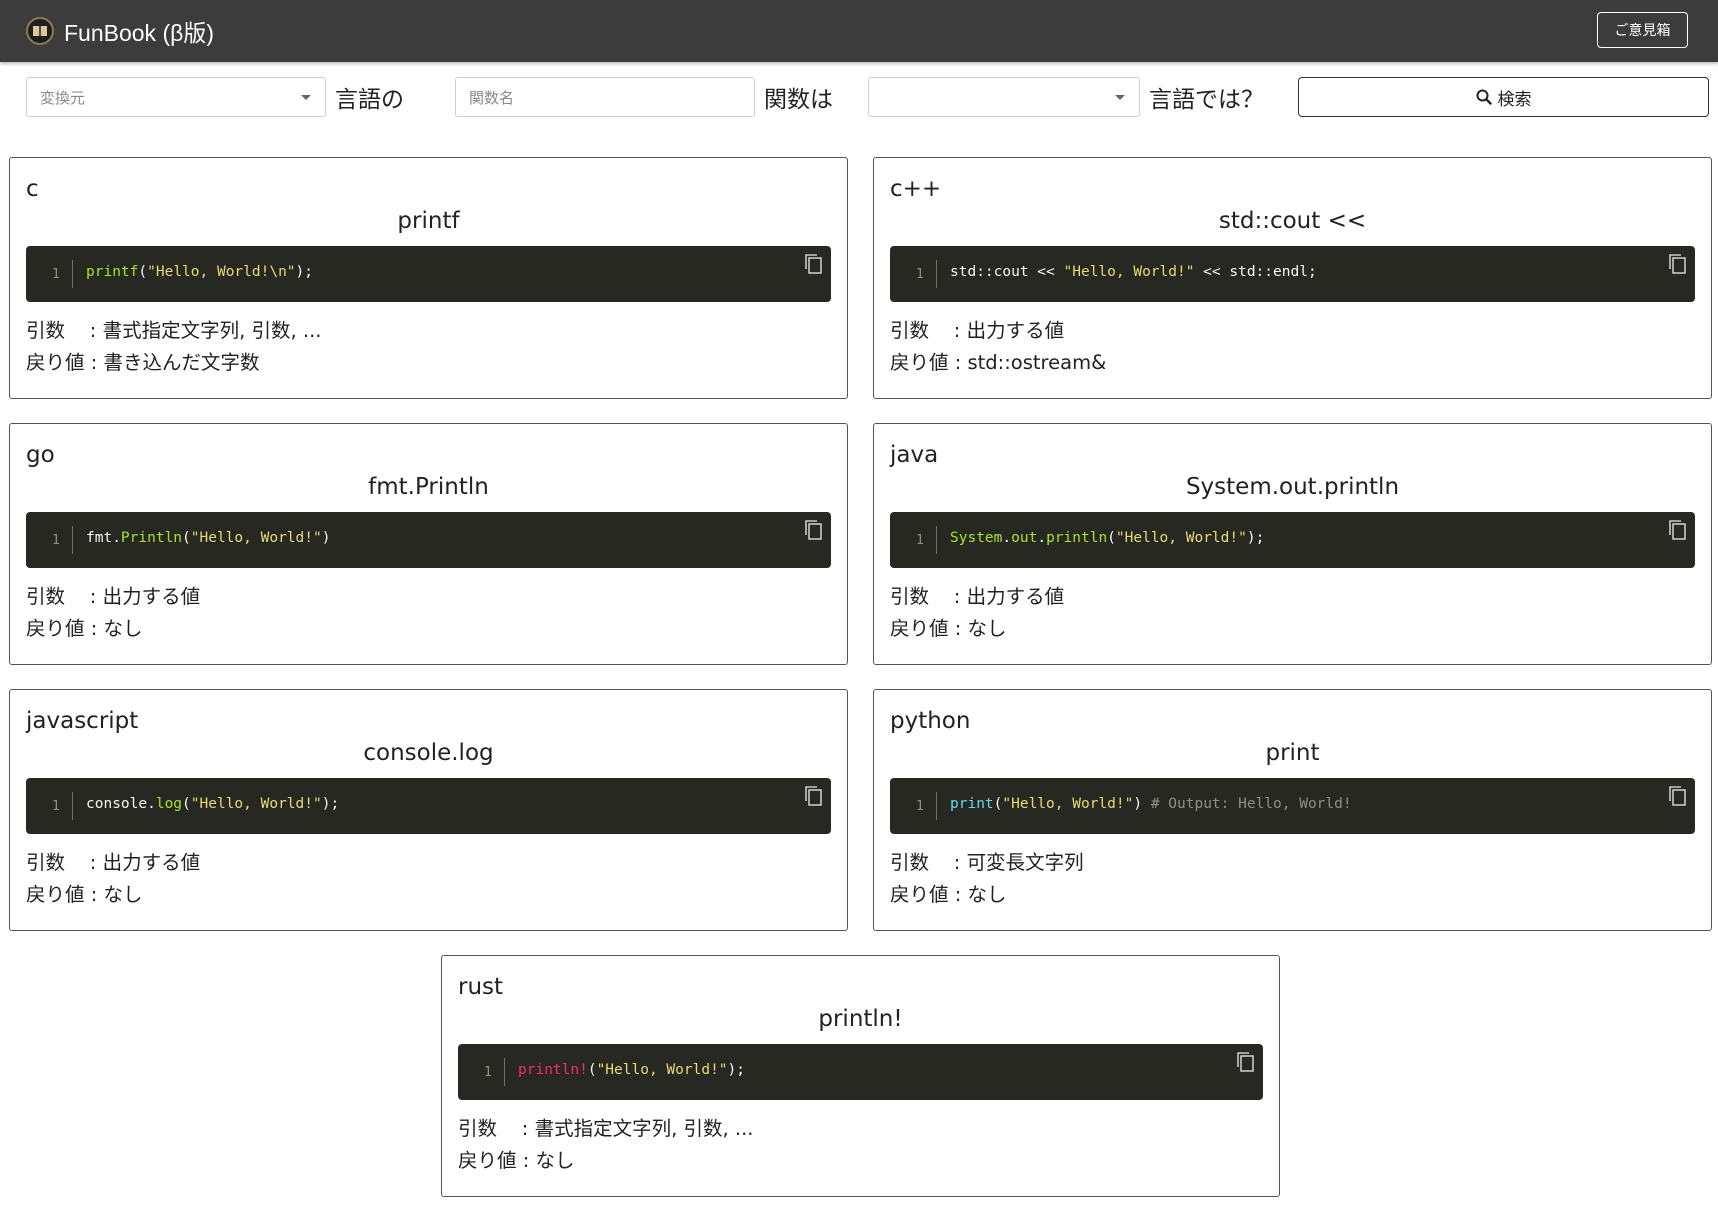 The height and width of the screenshot is (1212, 1718). Describe the element at coordinates (1037, 362) in the screenshot. I see `return-value: std::ostream&` at that location.